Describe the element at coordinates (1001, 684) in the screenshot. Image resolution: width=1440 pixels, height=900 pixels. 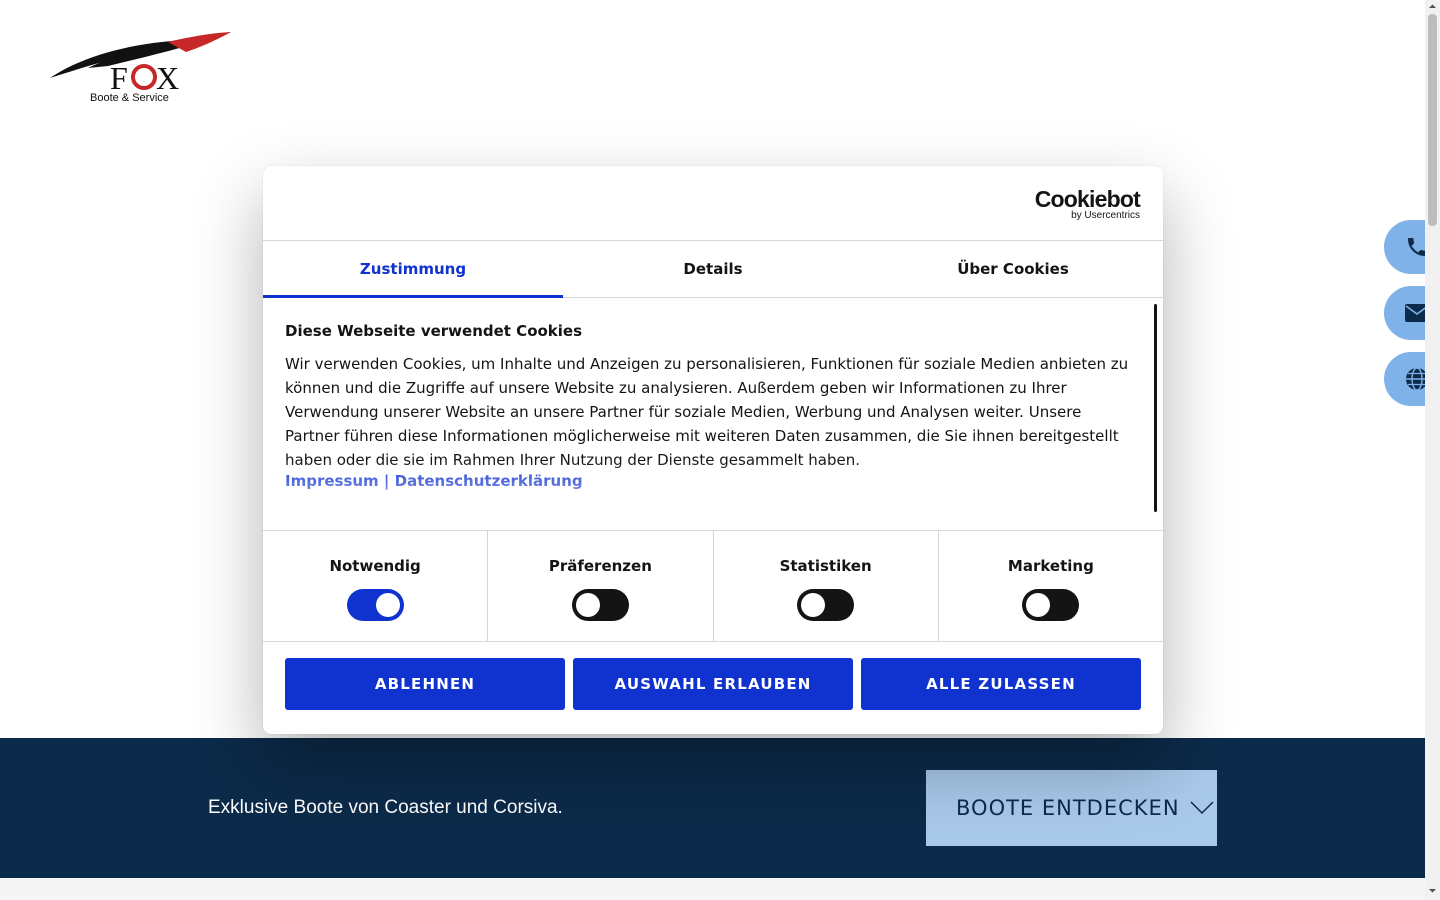
I see `allow-all-button: ALLE ZULASSEN` at that location.